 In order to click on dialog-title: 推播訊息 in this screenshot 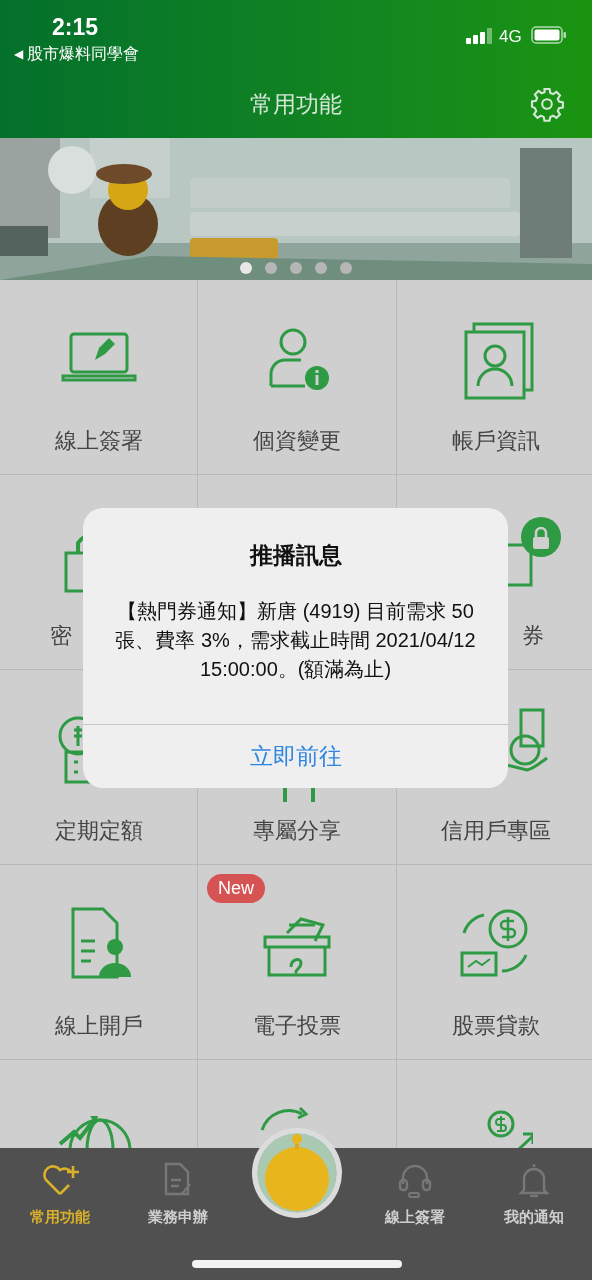, I will do `click(295, 555)`.